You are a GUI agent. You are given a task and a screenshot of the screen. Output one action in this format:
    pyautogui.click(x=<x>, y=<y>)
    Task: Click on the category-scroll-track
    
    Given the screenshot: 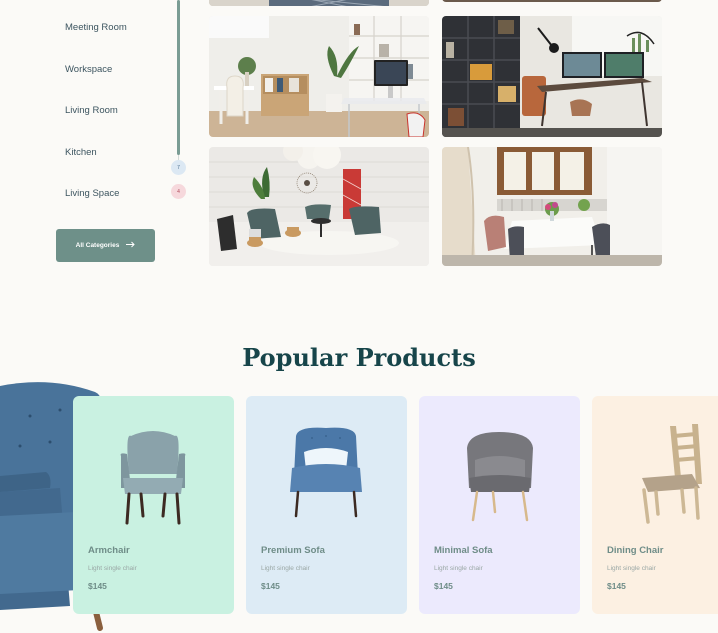 What is the action you would take?
    pyautogui.click(x=178, y=84)
    